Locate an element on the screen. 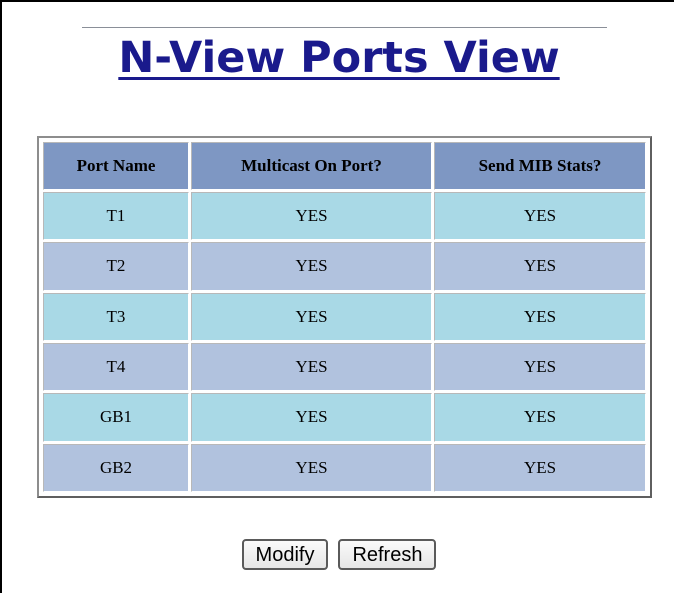 The width and height of the screenshot is (677, 593). table-row: T3 YES YES is located at coordinates (344, 316).